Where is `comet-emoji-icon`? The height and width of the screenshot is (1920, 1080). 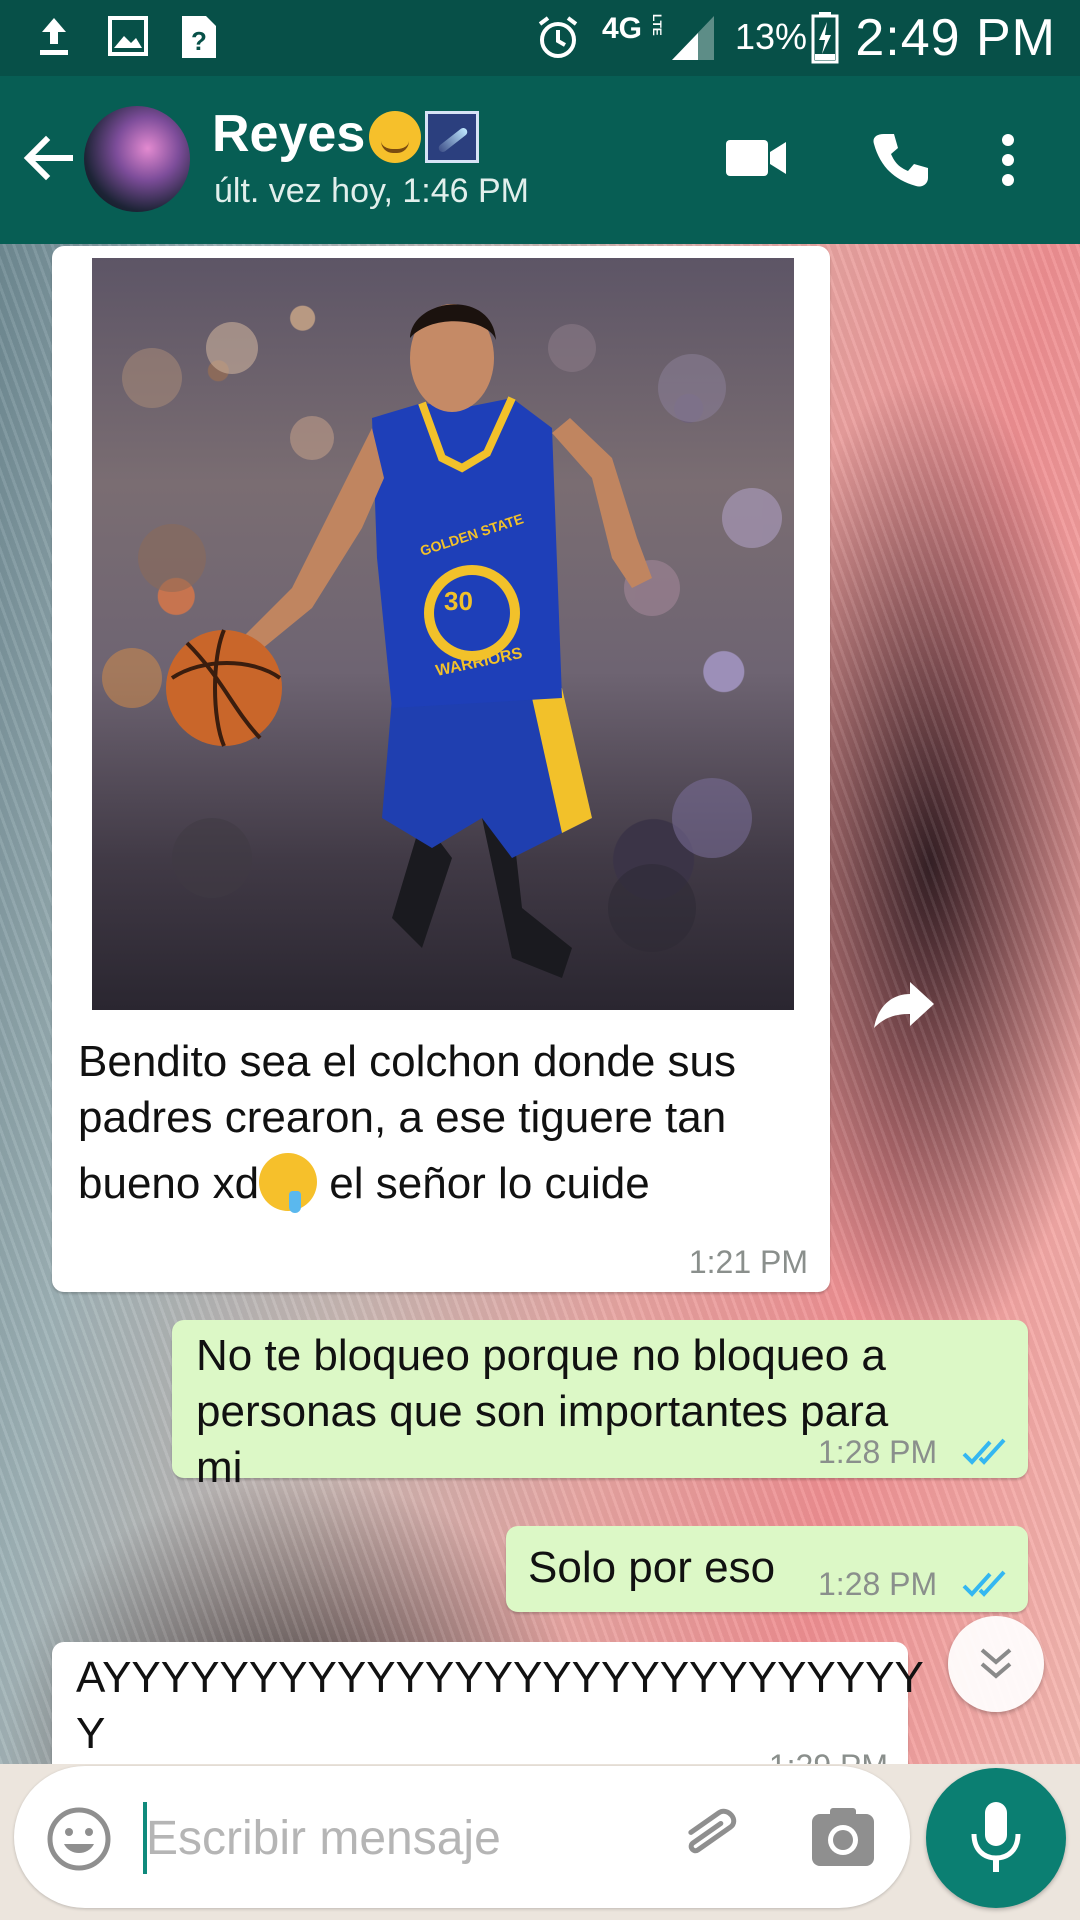 comet-emoji-icon is located at coordinates (452, 137).